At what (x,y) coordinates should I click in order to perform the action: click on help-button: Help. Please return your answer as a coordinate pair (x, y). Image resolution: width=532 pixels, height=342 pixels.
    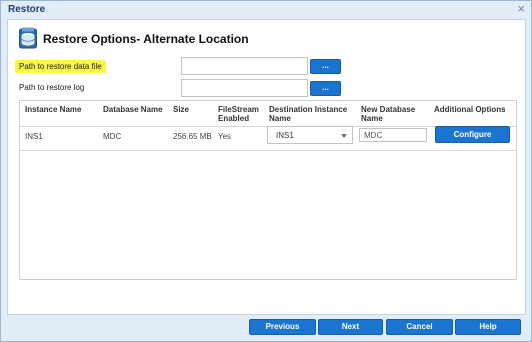
    Looking at the image, I should click on (488, 327).